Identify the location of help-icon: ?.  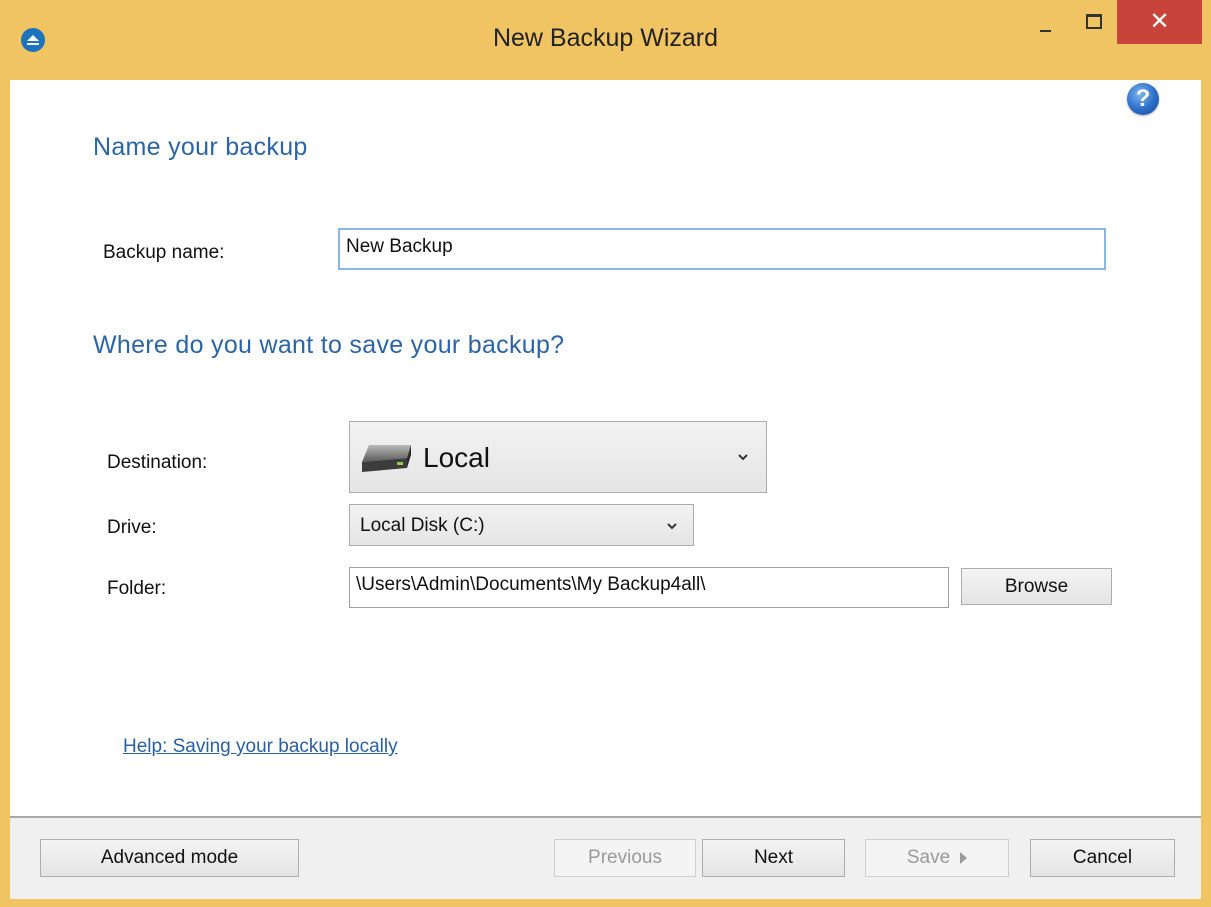
(1143, 99).